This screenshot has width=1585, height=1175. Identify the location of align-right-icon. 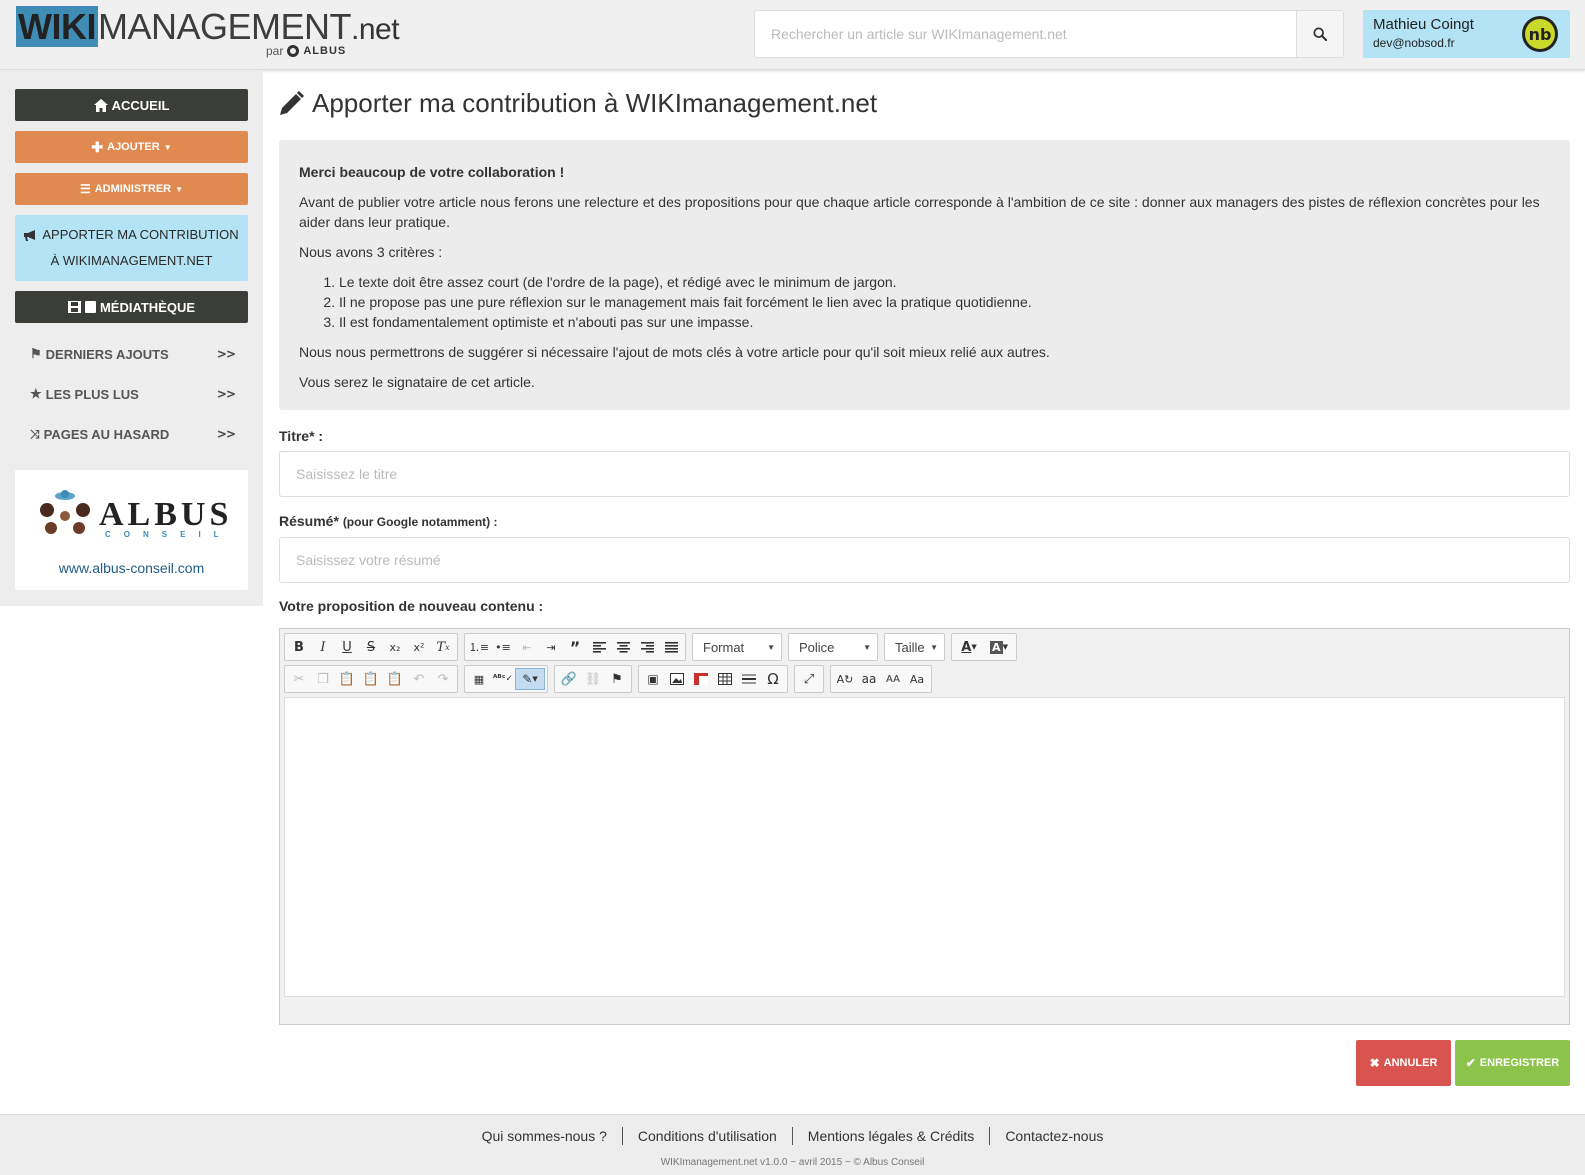
(647, 647).